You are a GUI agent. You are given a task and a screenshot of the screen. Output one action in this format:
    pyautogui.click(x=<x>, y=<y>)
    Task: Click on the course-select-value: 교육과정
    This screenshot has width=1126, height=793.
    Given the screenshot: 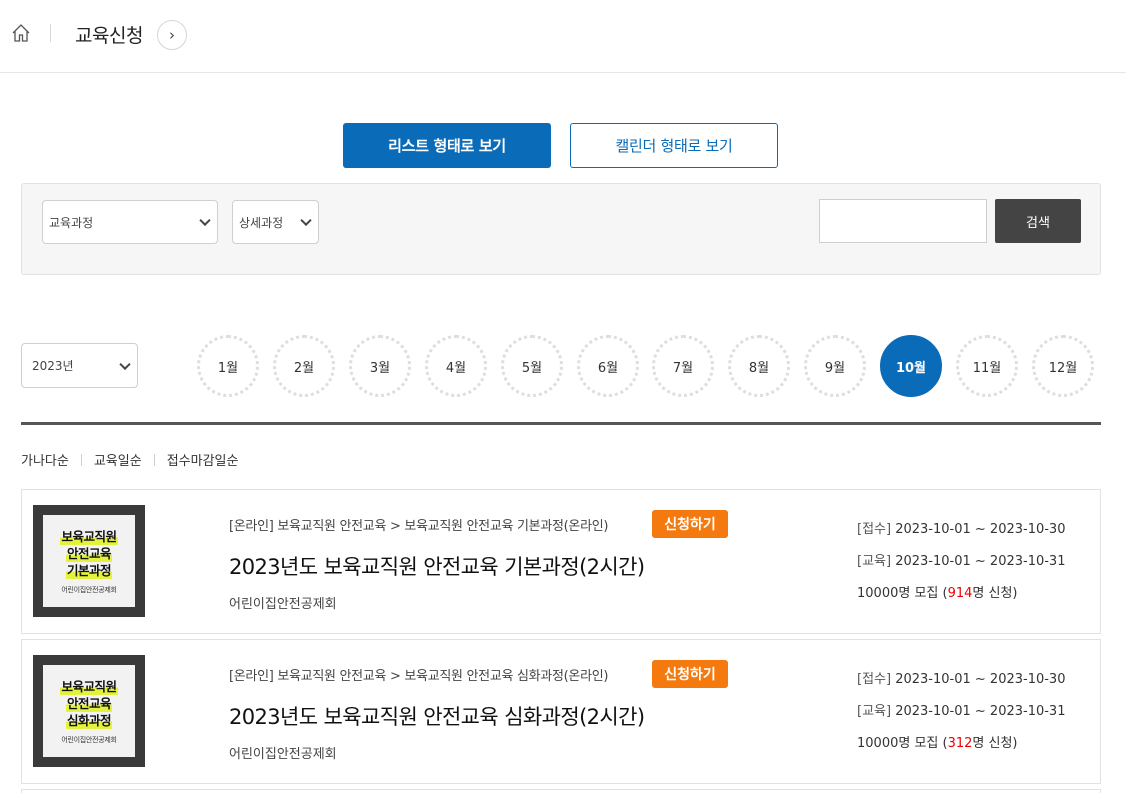 What is the action you would take?
    pyautogui.click(x=71, y=222)
    